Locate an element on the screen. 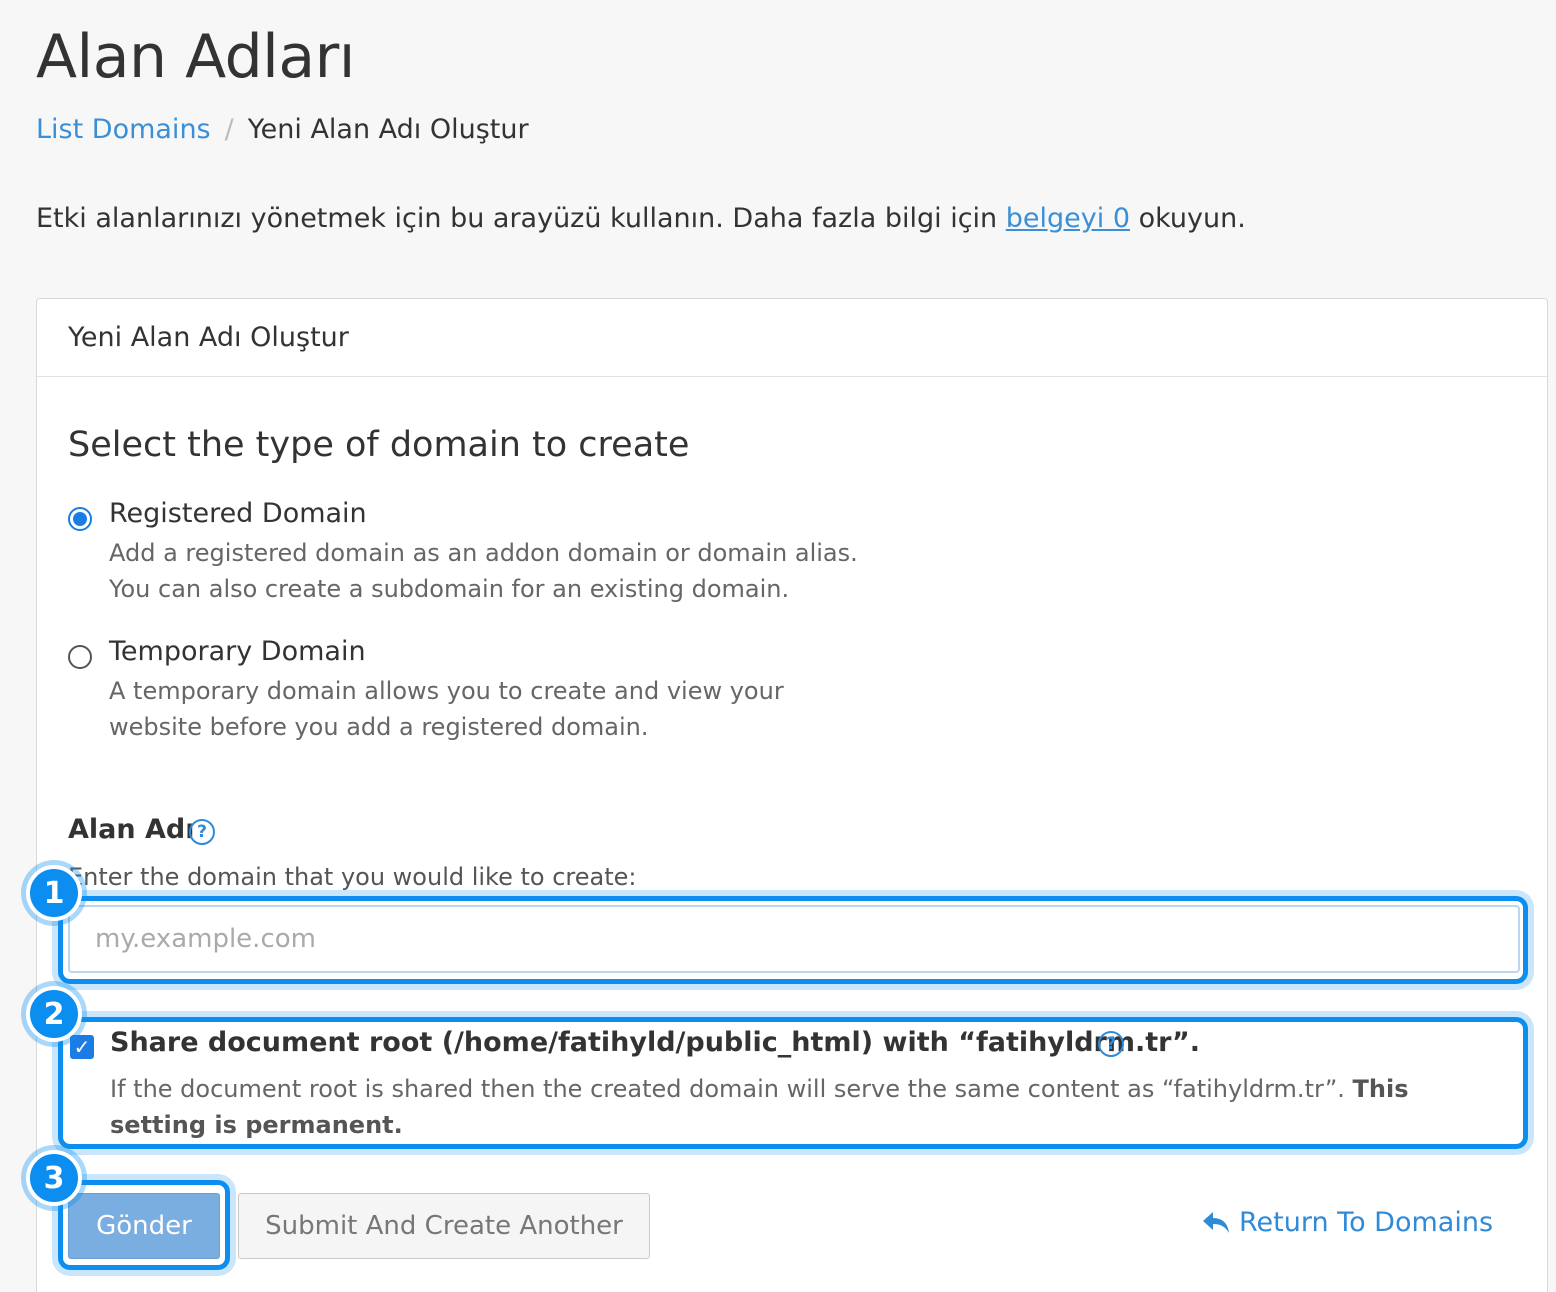  page-title: Alan Adları is located at coordinates (195, 57).